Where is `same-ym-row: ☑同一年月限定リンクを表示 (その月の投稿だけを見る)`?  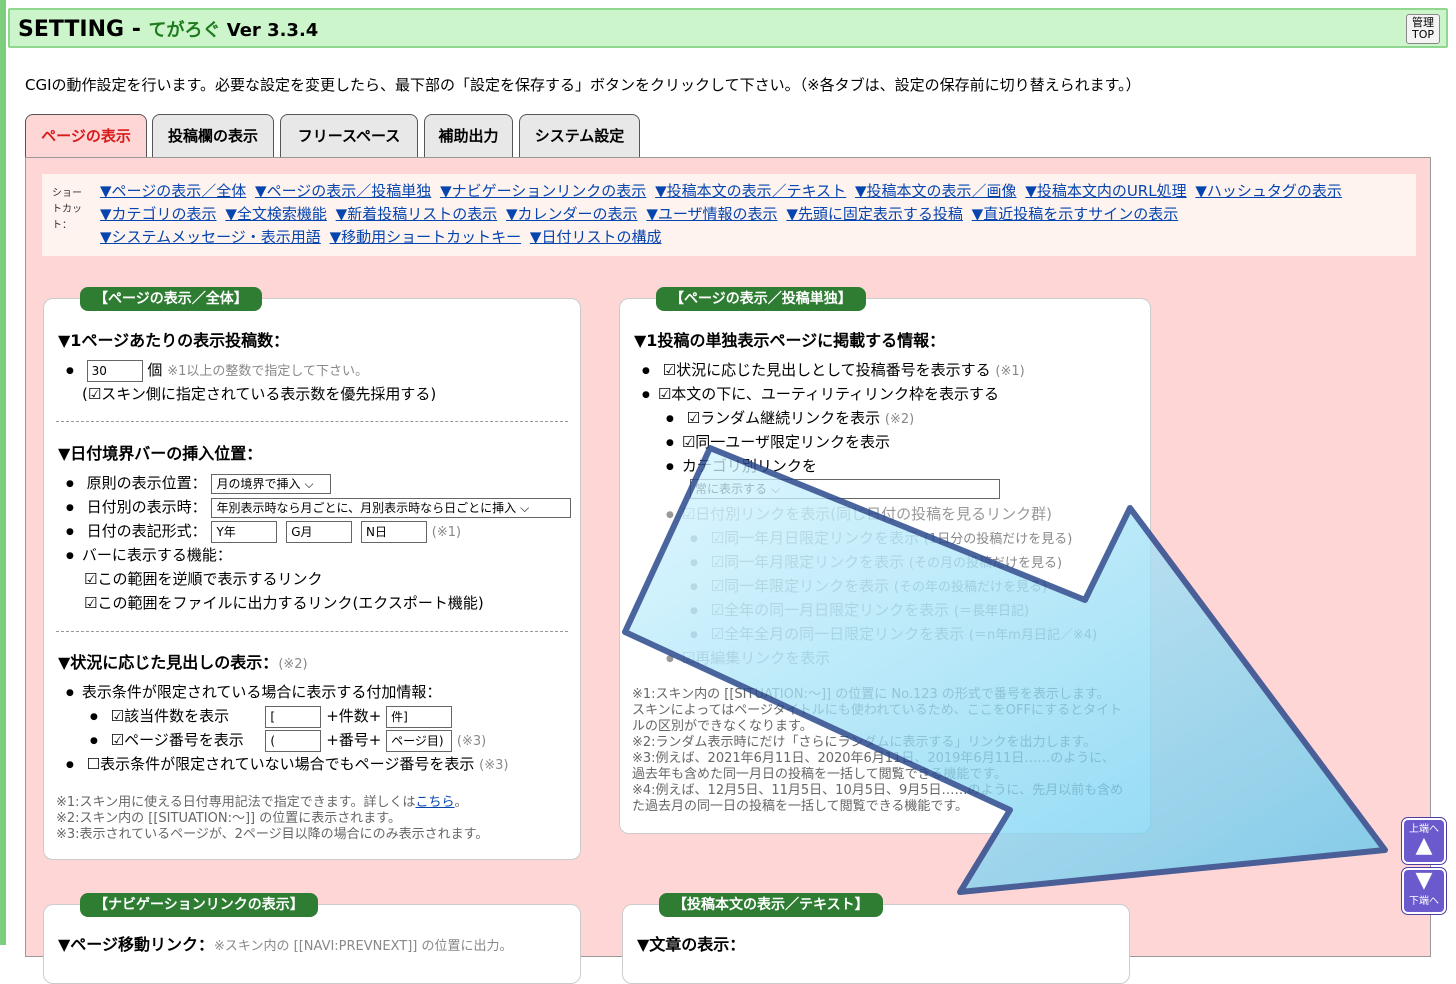 same-ym-row: ☑同一年月限定リンクを表示 (その月の投稿だけを見る) is located at coordinates (876, 561).